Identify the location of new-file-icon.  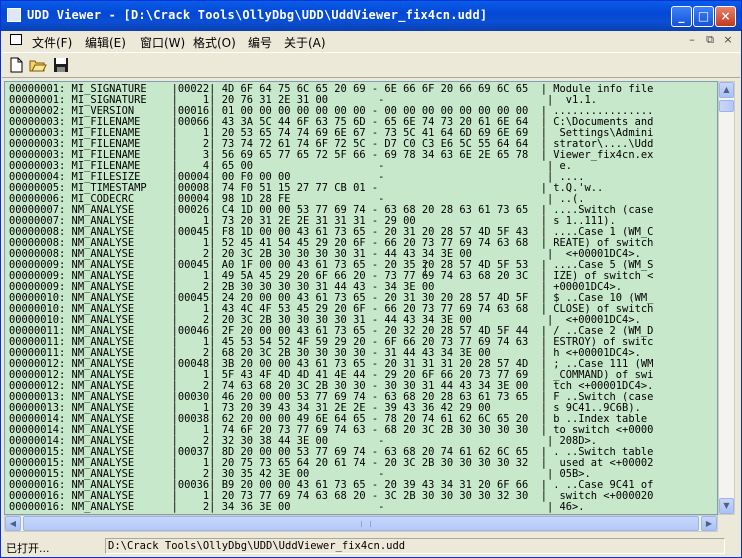
(16, 65).